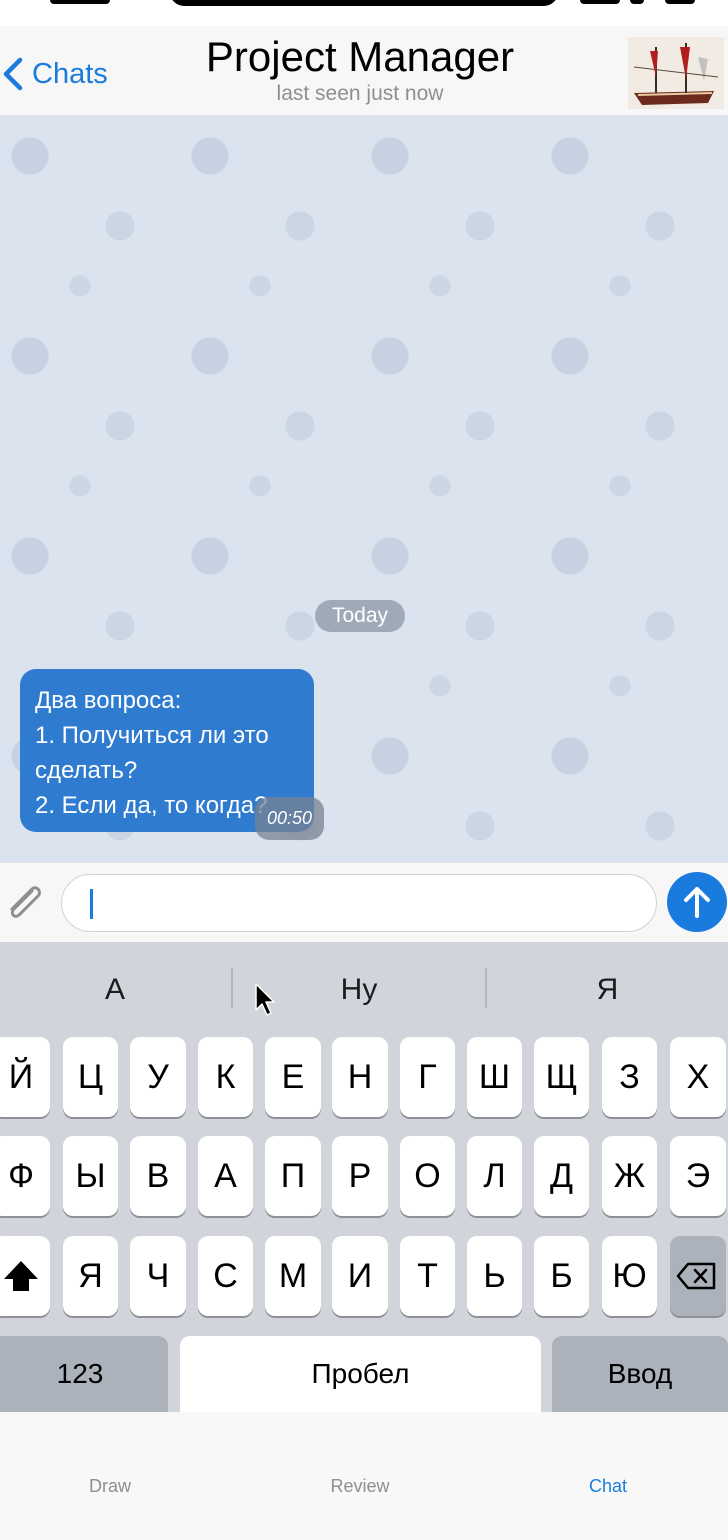  What do you see at coordinates (640, 1374) in the screenshot?
I see `return-key: Ввод` at bounding box center [640, 1374].